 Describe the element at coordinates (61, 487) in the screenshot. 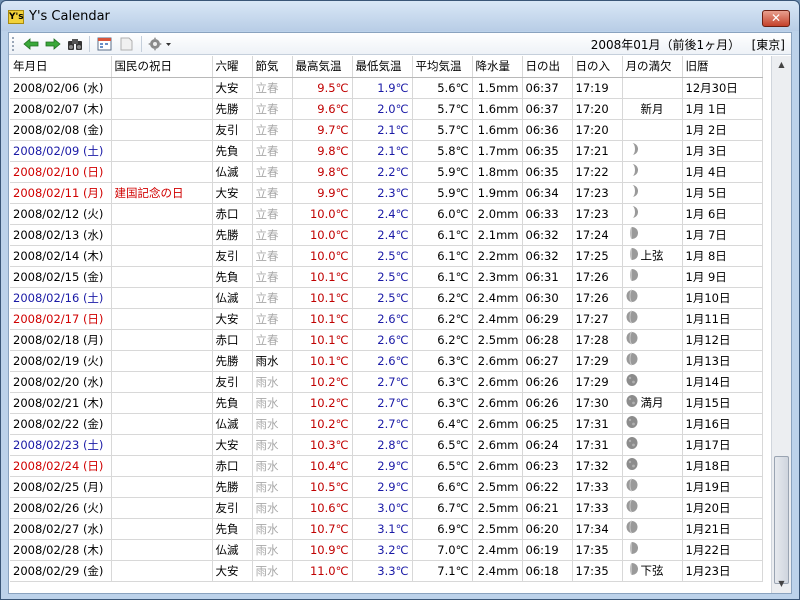

I see `date-cell: 2008/02/25 (月)` at that location.